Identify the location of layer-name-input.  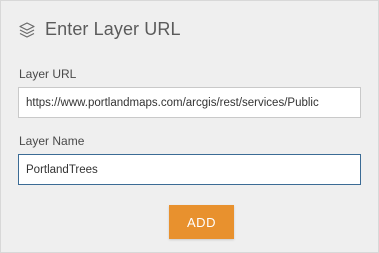
(189, 169).